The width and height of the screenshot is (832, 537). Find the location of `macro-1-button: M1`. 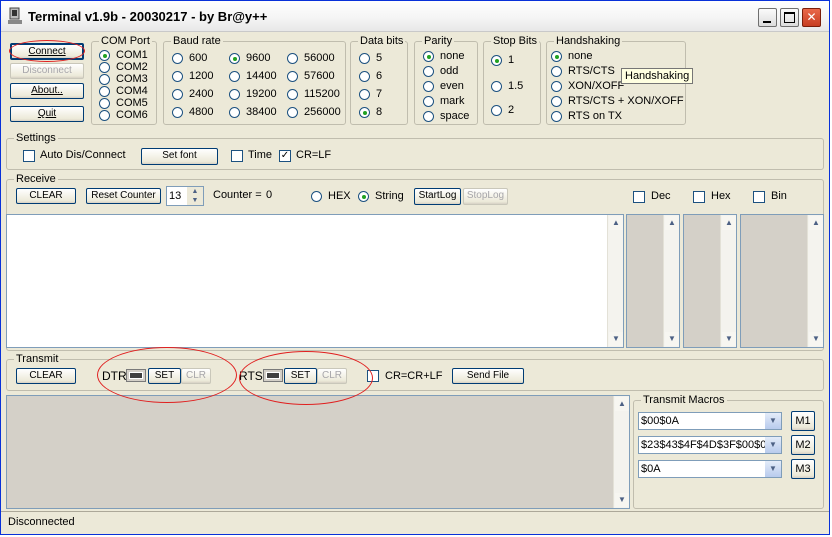

macro-1-button: M1 is located at coordinates (803, 421).